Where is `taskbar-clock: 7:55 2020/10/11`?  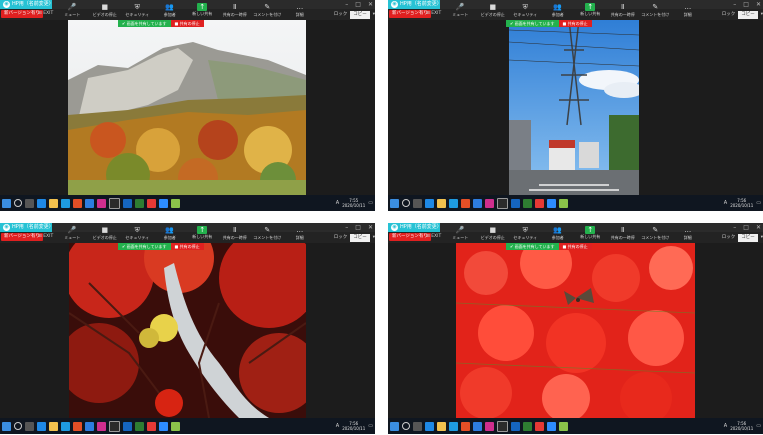
taskbar-clock: 7:55 2020/10/11 is located at coordinates (353, 203).